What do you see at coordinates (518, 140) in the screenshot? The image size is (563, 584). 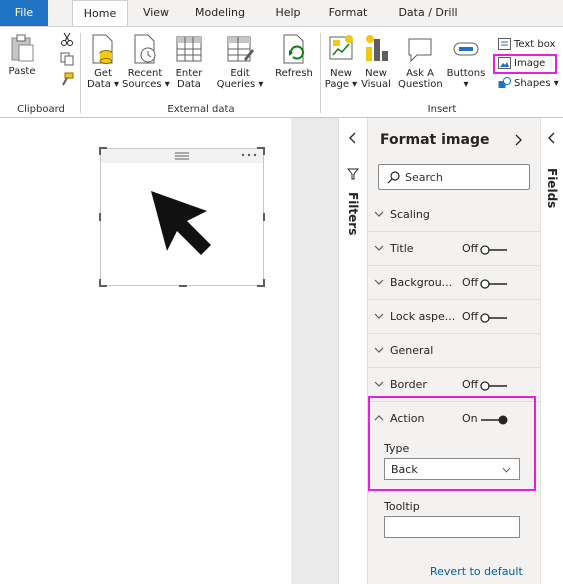 I see `chevron-right-icon` at bounding box center [518, 140].